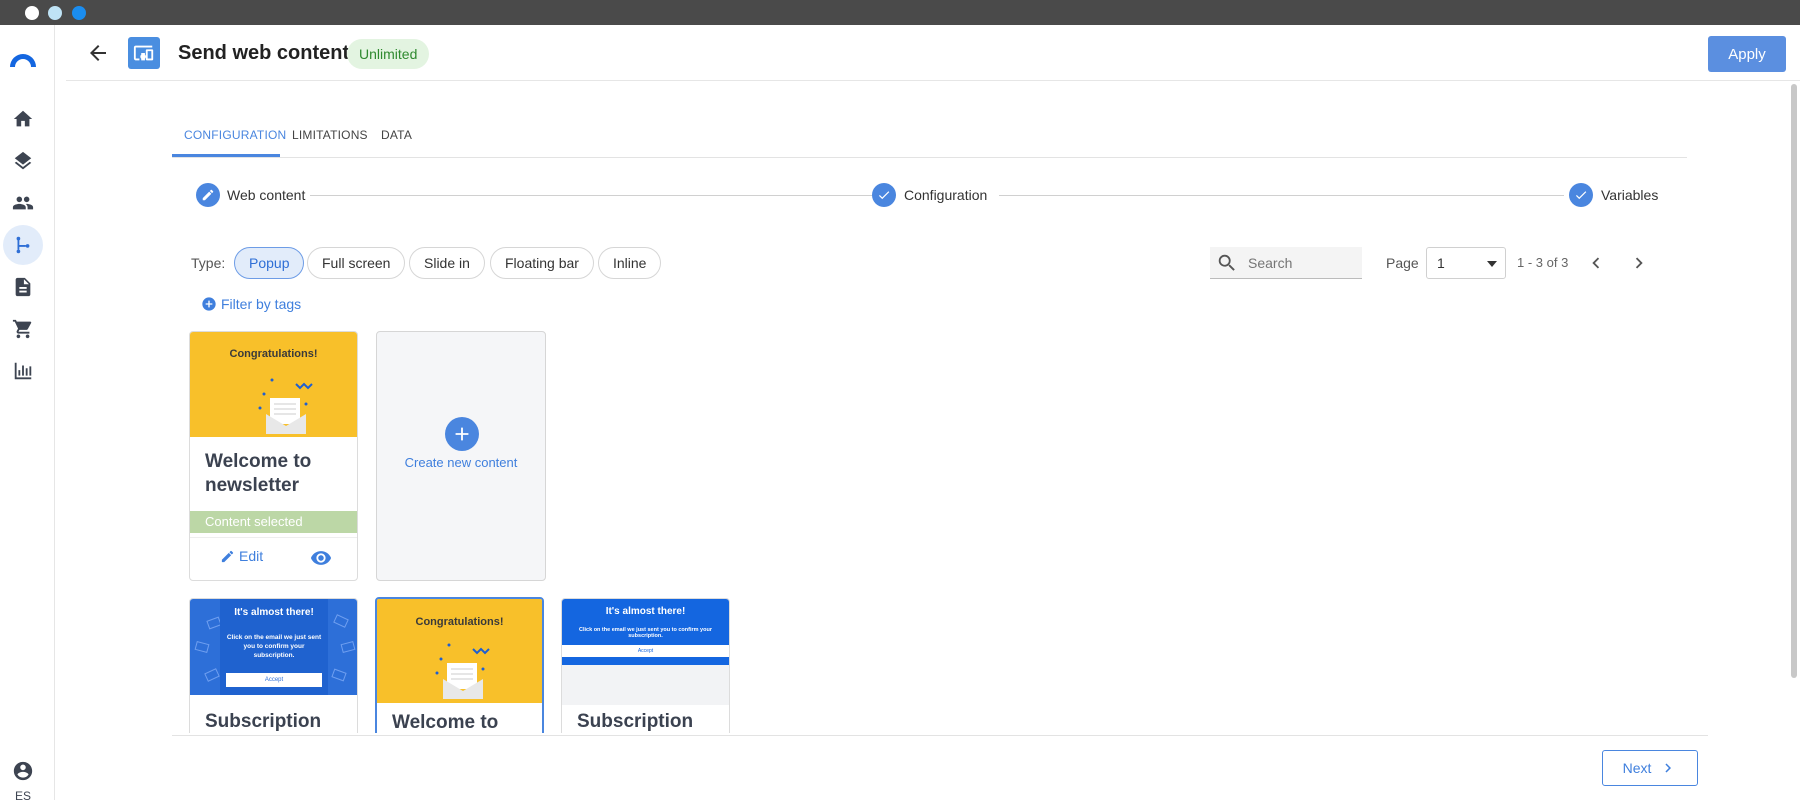 The image size is (1800, 800). I want to click on search-field, so click(1286, 263).